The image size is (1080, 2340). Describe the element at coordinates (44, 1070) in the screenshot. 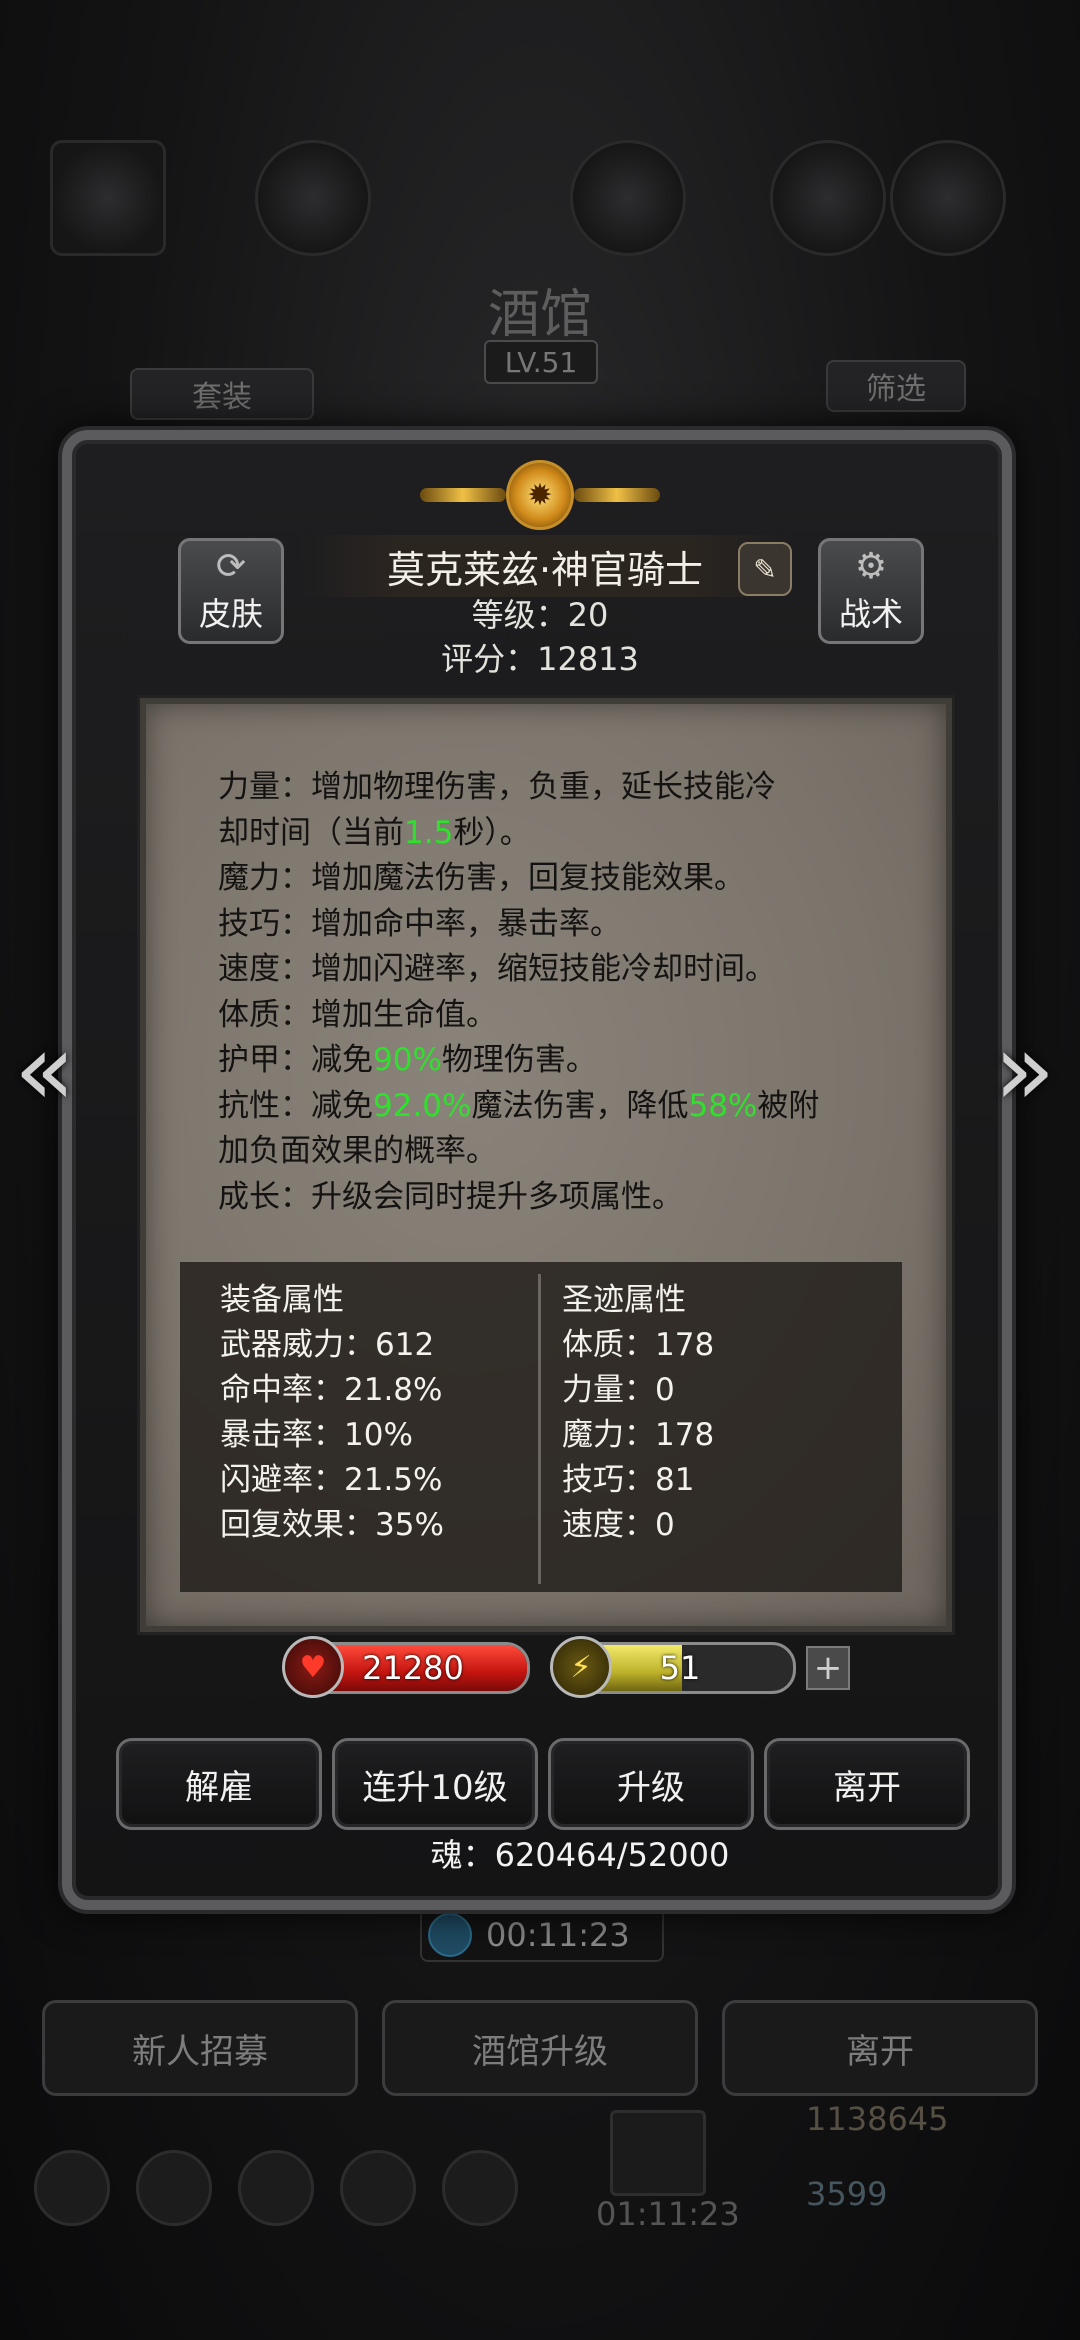

I see `prev-hero-arrow-icon: «` at that location.